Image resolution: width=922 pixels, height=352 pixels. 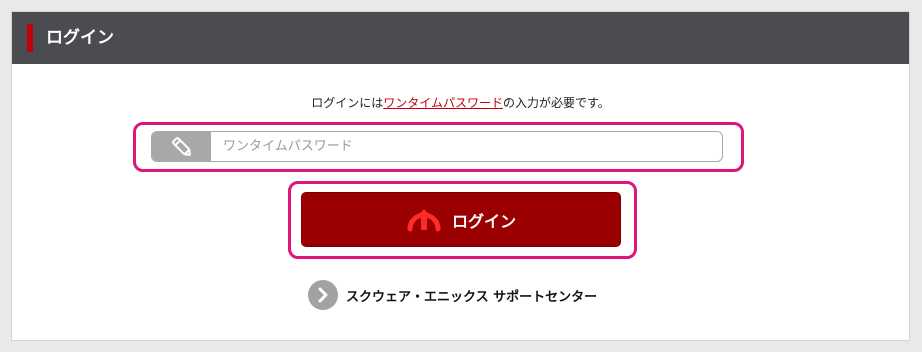 What do you see at coordinates (181, 146) in the screenshot?
I see `pencil-icon` at bounding box center [181, 146].